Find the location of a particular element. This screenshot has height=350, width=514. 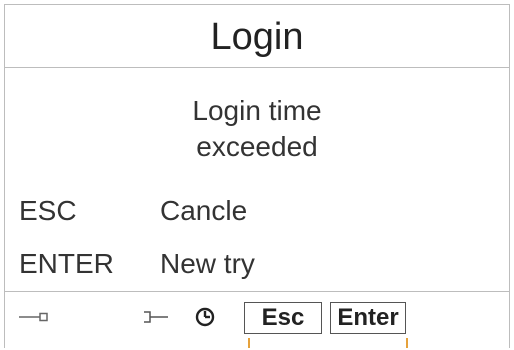

page-title: Login is located at coordinates (257, 37).